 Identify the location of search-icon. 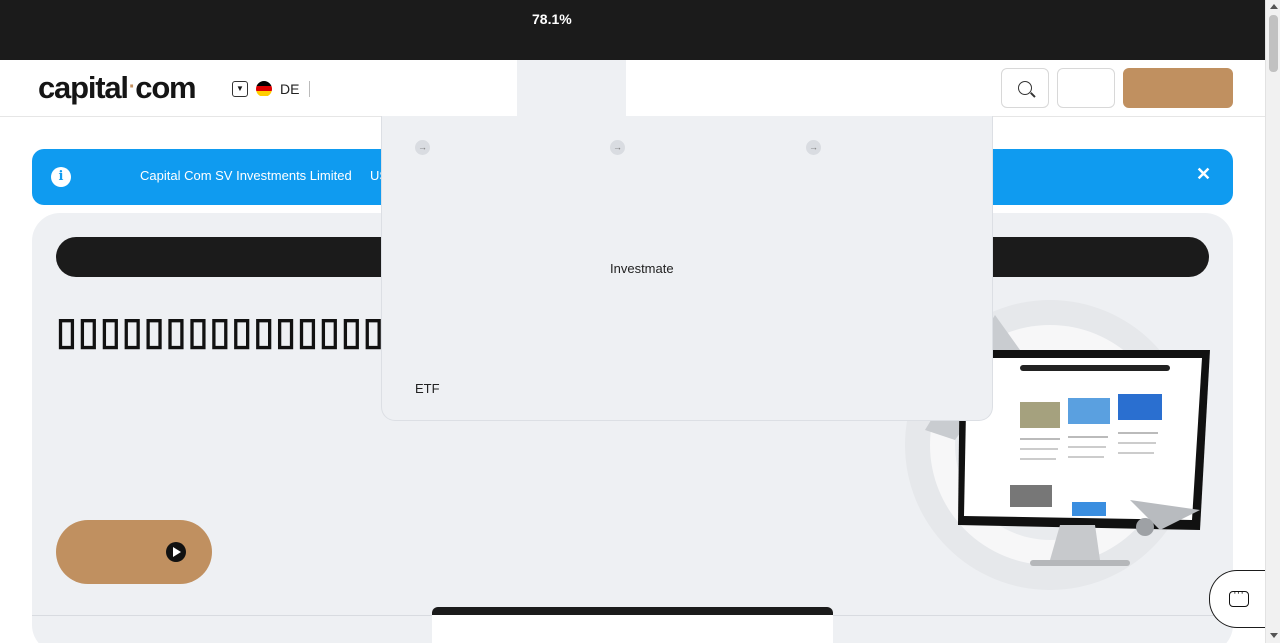
(1025, 88).